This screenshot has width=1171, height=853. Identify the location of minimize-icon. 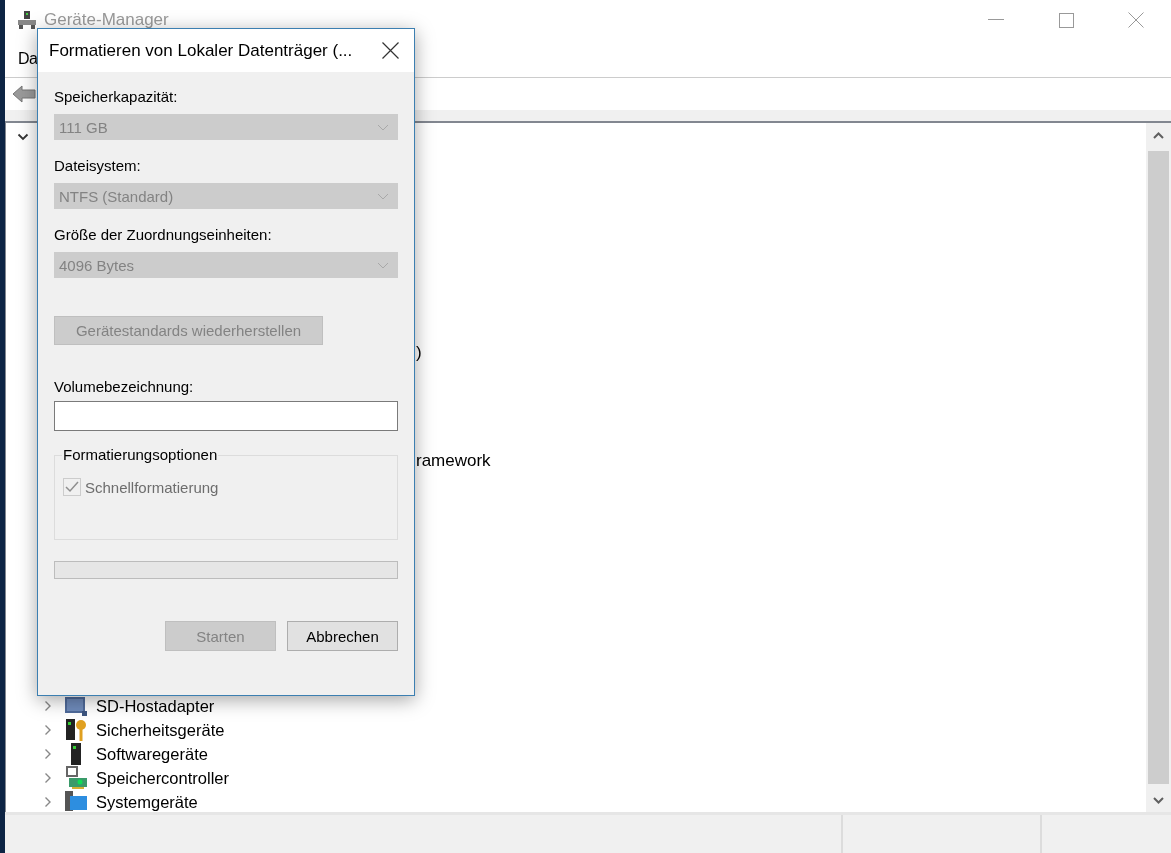
(996, 20).